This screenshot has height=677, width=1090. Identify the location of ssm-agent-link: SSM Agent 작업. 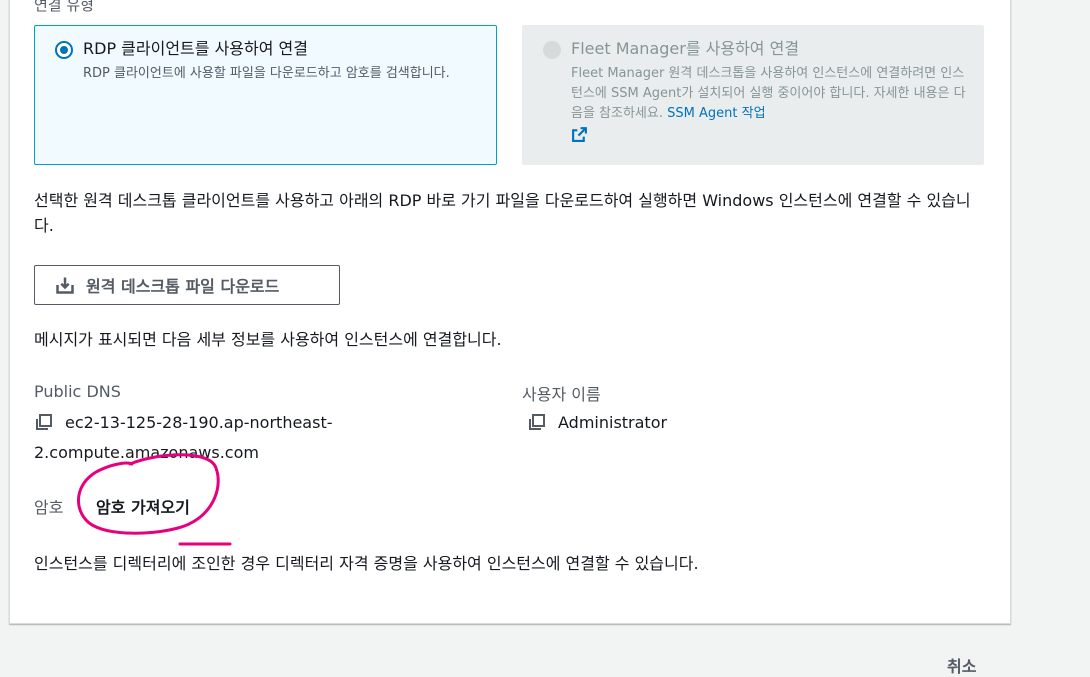
(716, 113).